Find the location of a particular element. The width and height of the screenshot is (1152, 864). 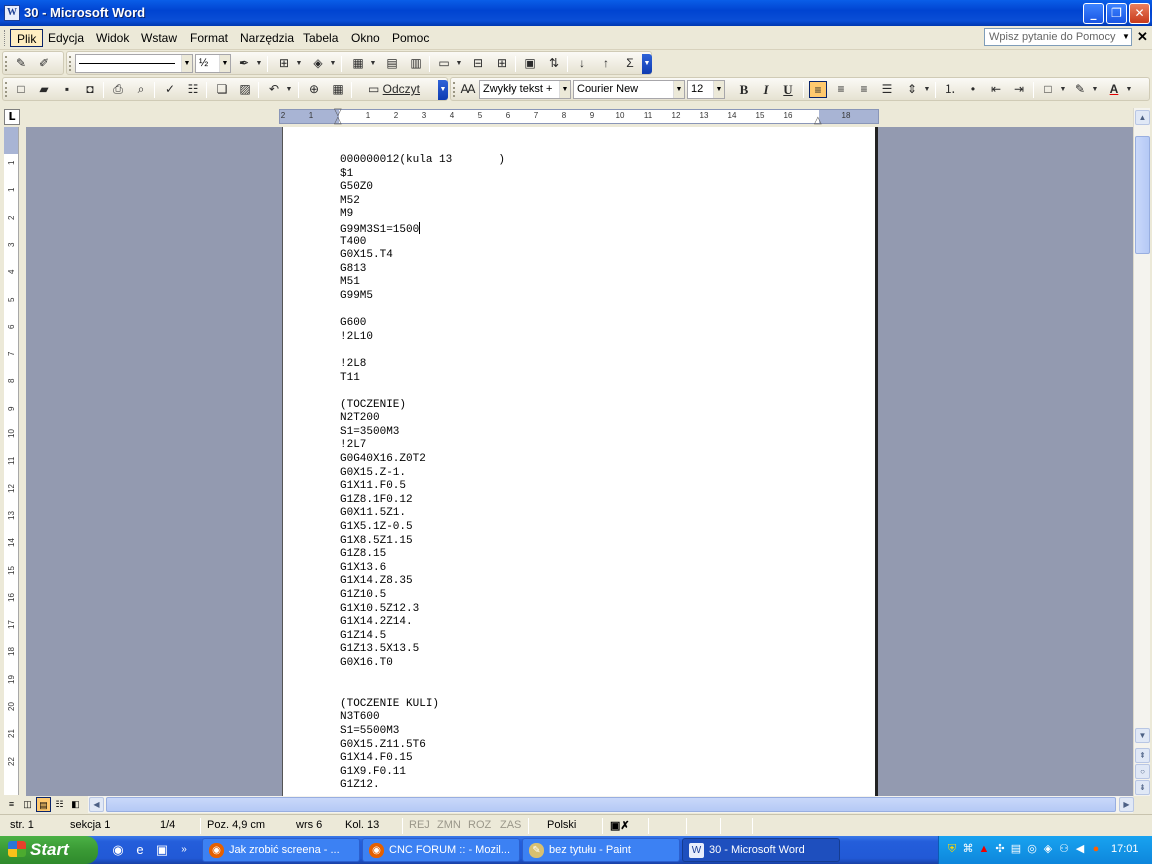

close-button: ✕ is located at coordinates (1139, 13).